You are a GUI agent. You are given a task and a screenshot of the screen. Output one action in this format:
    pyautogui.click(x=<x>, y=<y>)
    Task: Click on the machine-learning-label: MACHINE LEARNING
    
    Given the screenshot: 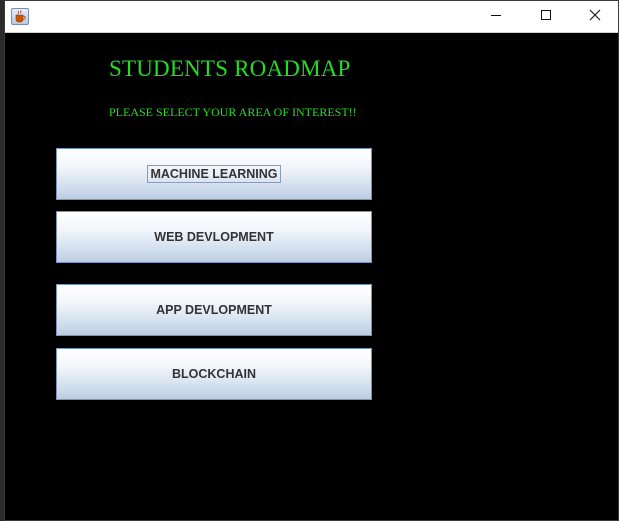 What is the action you would take?
    pyautogui.click(x=214, y=174)
    